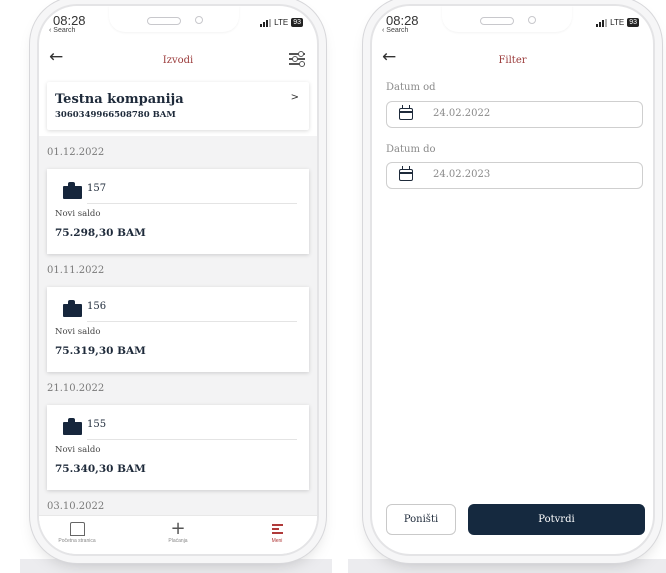 Image resolution: width=666 pixels, height=573 pixels. I want to click on date-header: 01.12.2022, so click(76, 152).